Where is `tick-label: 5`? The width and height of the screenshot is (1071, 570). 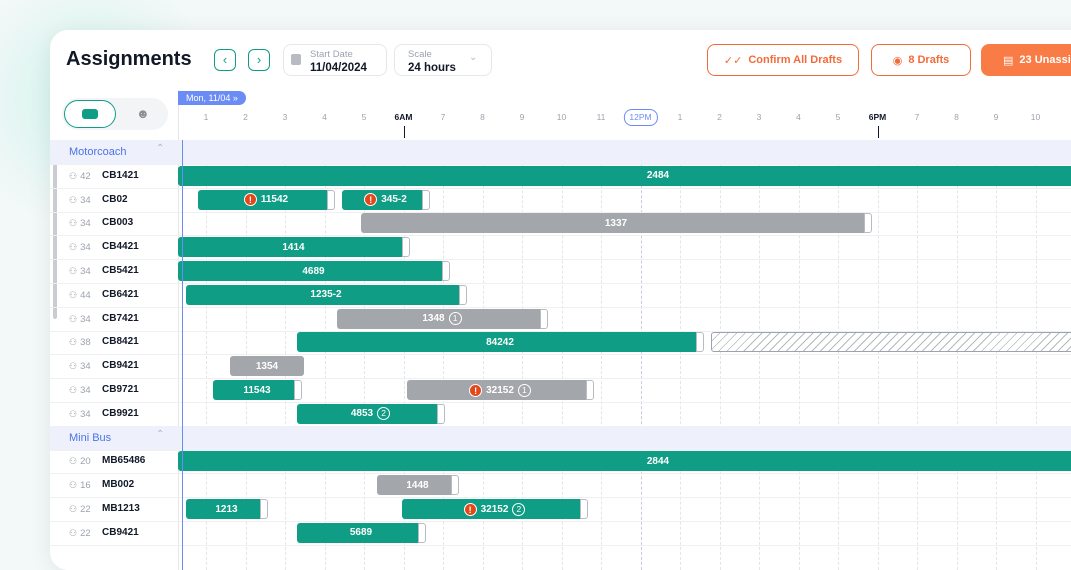
tick-label: 5 is located at coordinates (364, 117).